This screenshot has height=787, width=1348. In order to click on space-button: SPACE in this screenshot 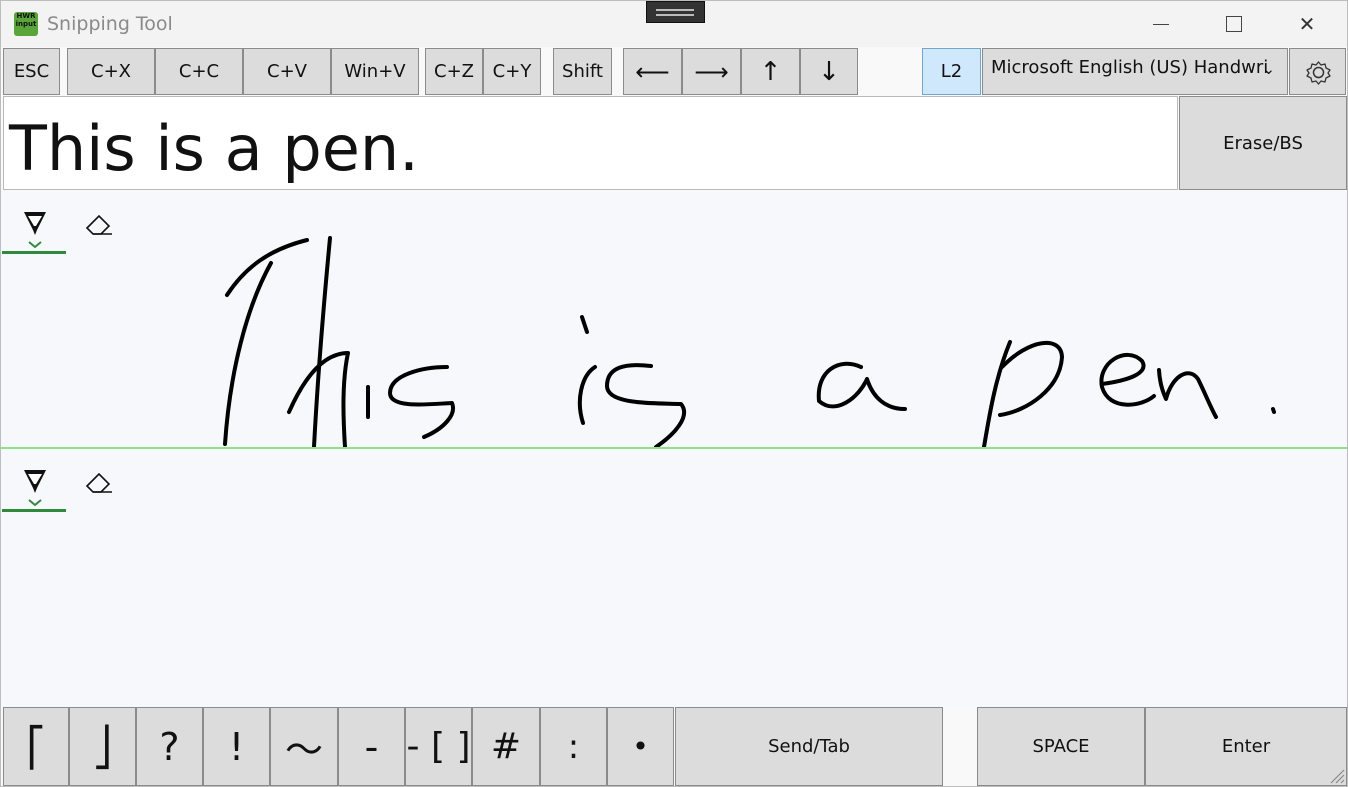, I will do `click(1061, 746)`.